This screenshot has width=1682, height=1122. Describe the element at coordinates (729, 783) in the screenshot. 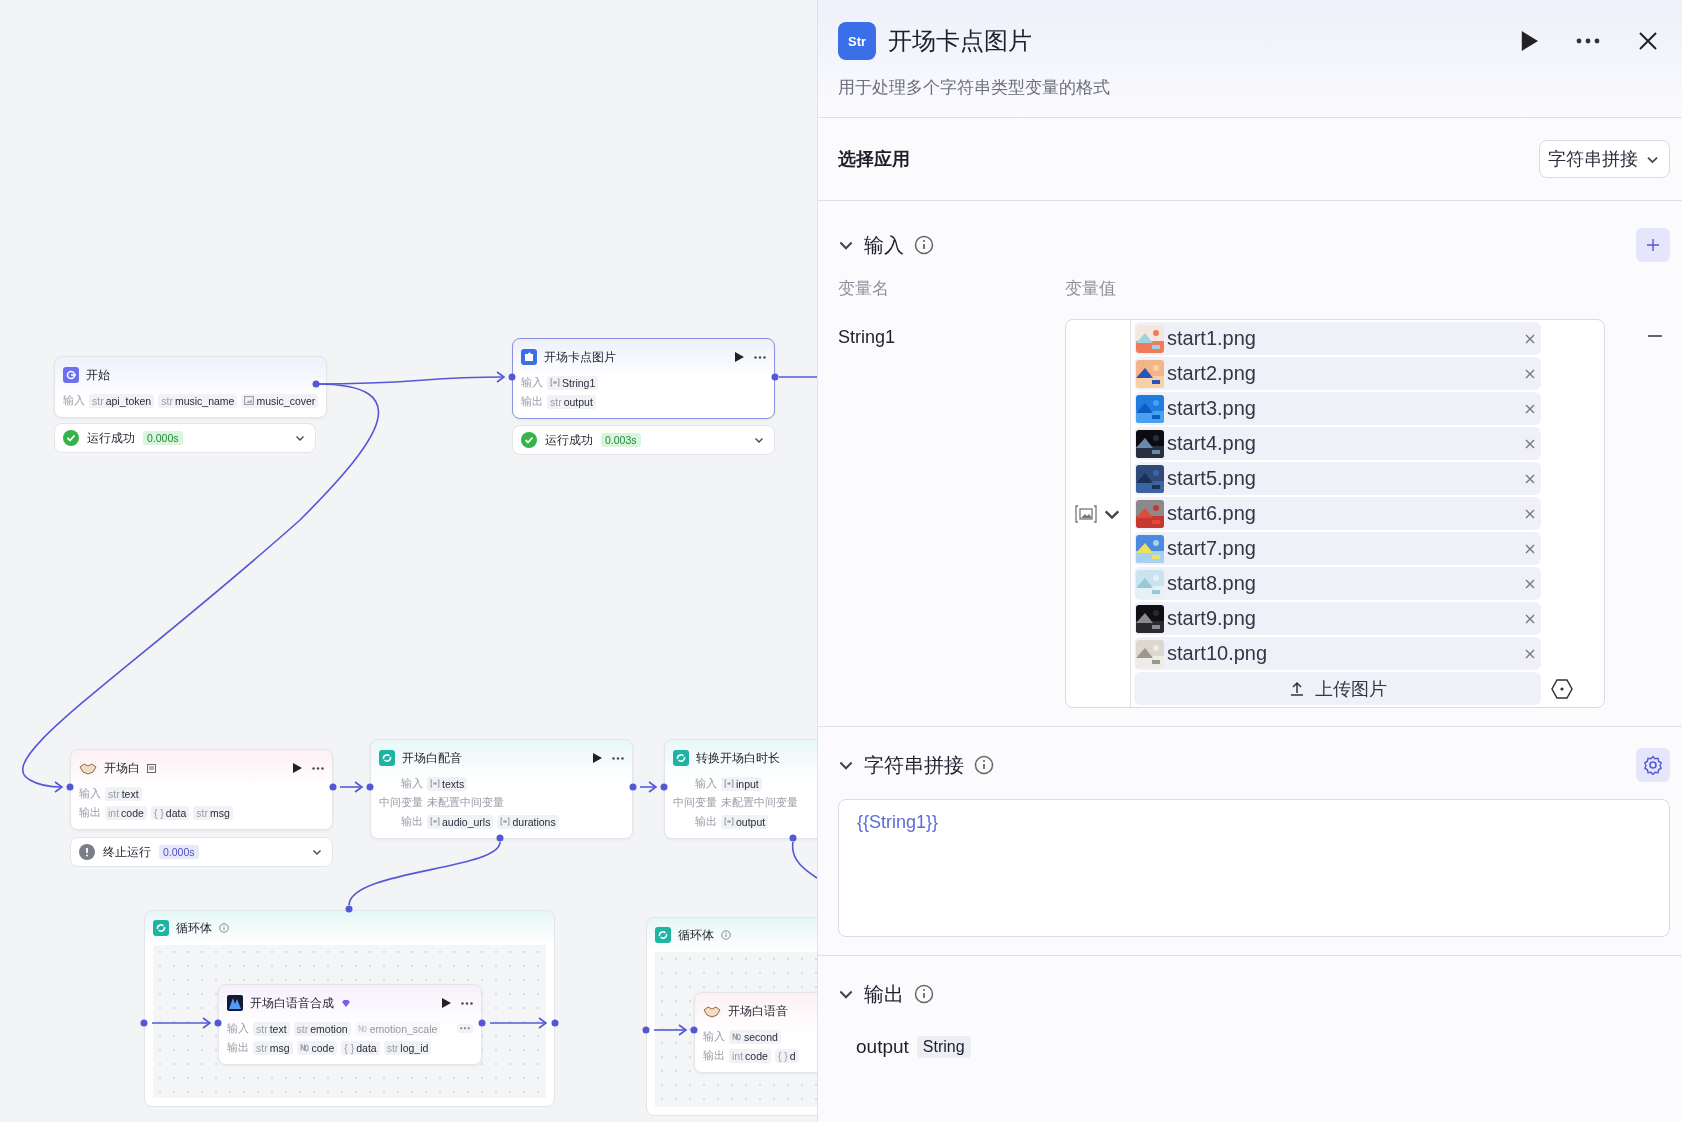

I see `array-icon` at that location.